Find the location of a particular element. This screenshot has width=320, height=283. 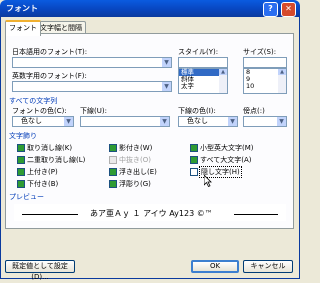

style-input is located at coordinates (203, 62).